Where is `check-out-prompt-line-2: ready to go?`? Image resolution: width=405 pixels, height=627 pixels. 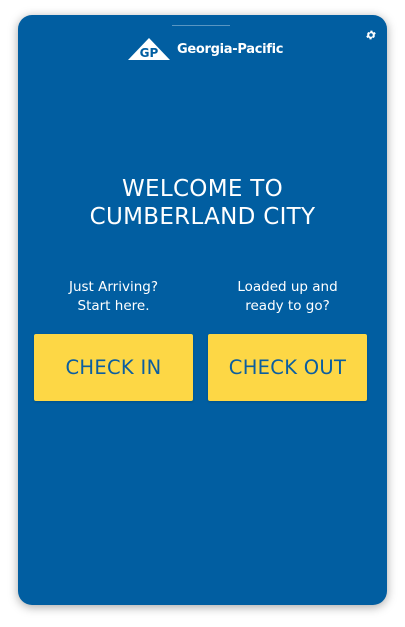
check-out-prompt-line-2: ready to go? is located at coordinates (287, 306).